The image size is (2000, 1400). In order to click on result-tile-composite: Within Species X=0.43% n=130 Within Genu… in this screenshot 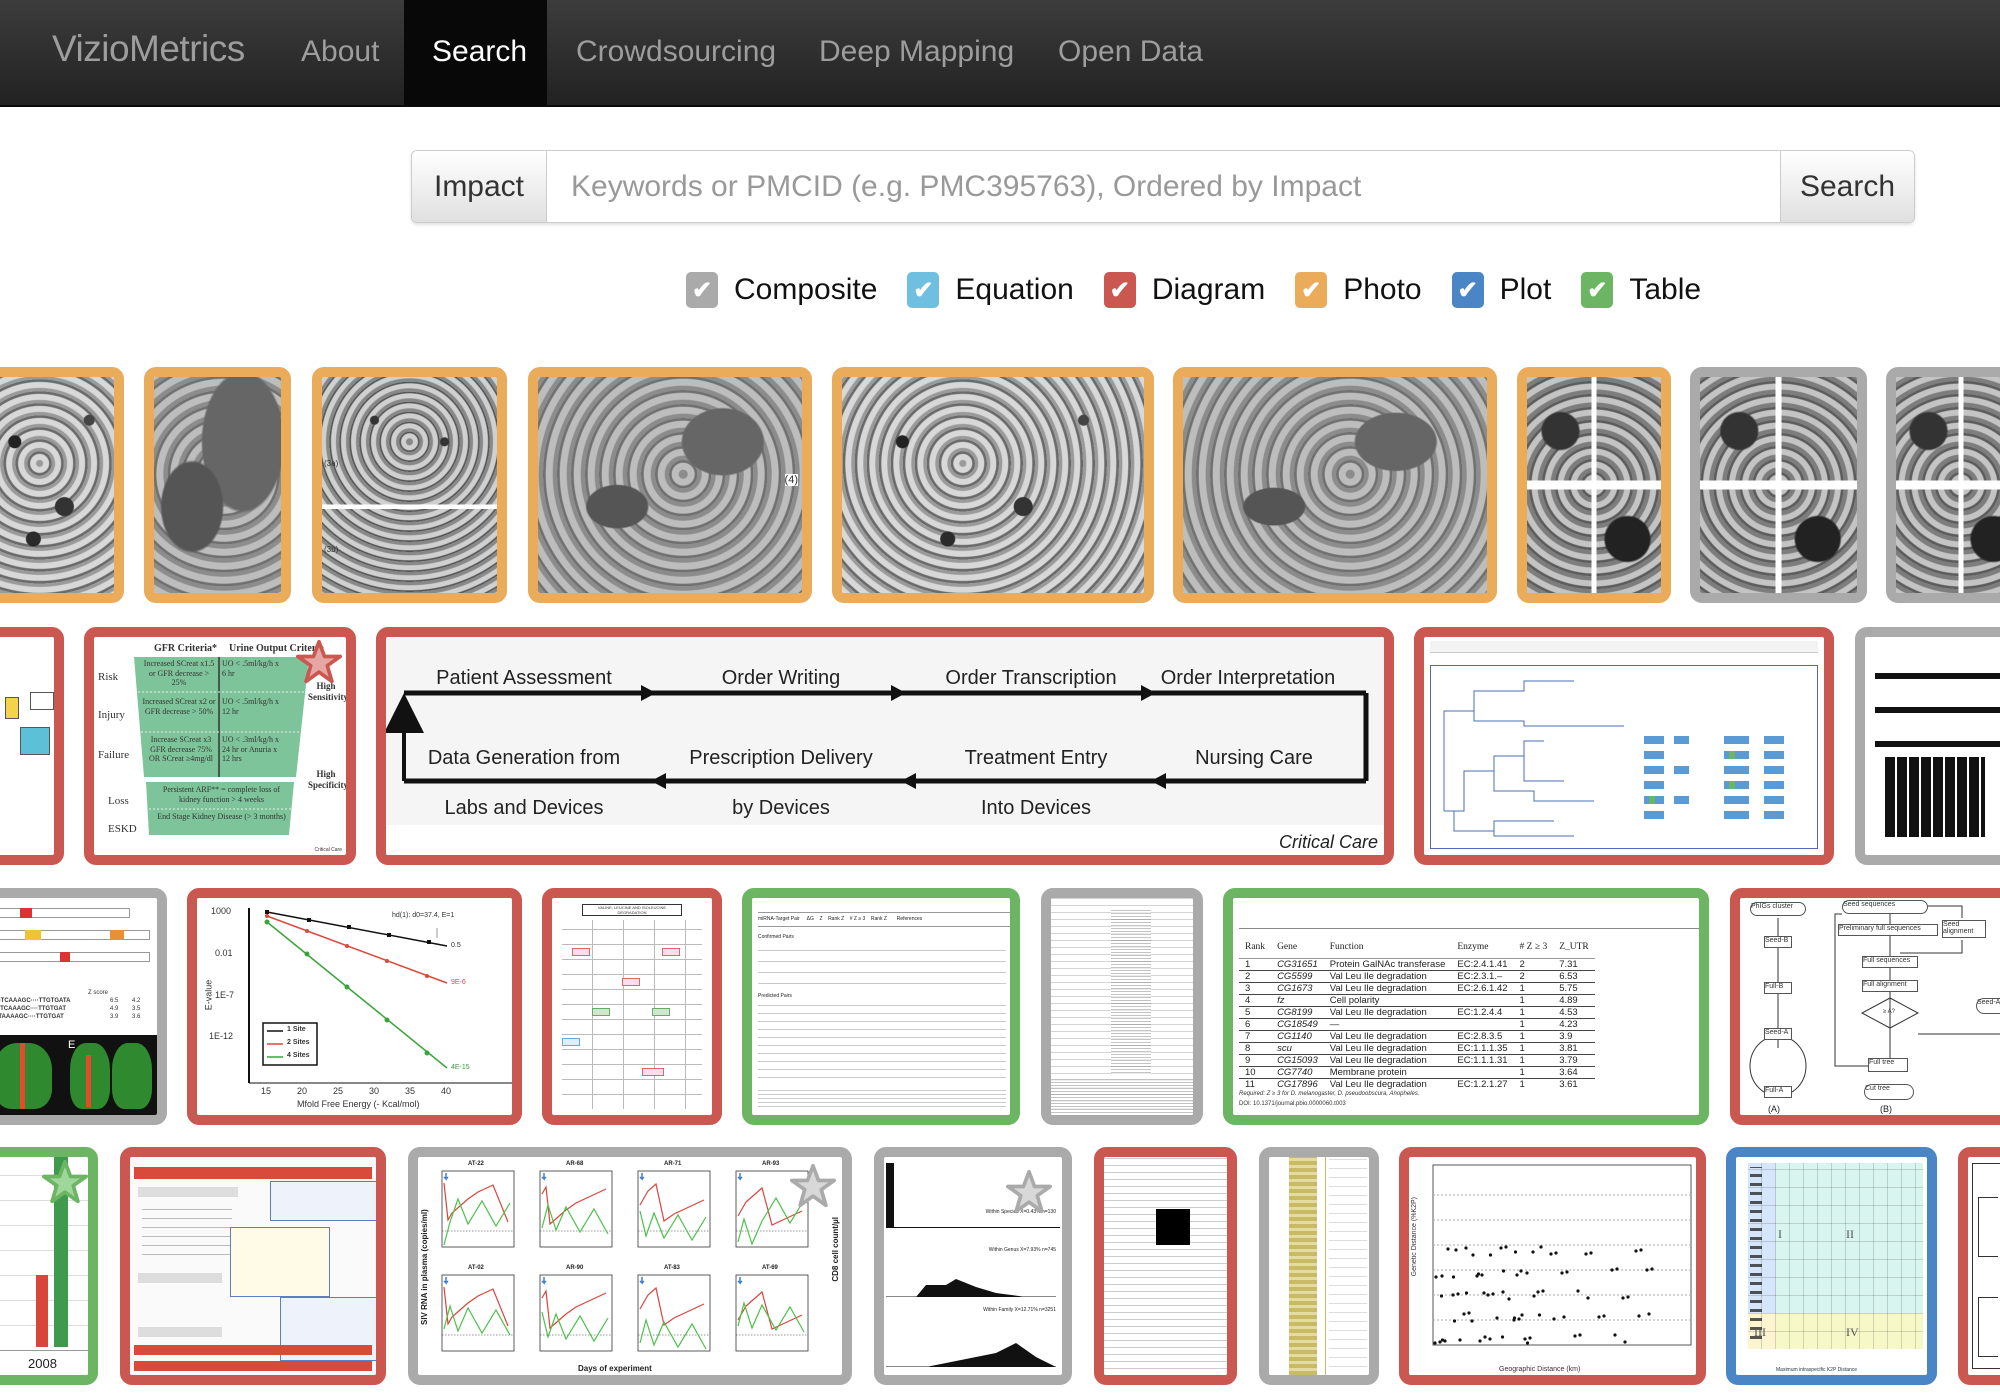, I will do `click(973, 1266)`.